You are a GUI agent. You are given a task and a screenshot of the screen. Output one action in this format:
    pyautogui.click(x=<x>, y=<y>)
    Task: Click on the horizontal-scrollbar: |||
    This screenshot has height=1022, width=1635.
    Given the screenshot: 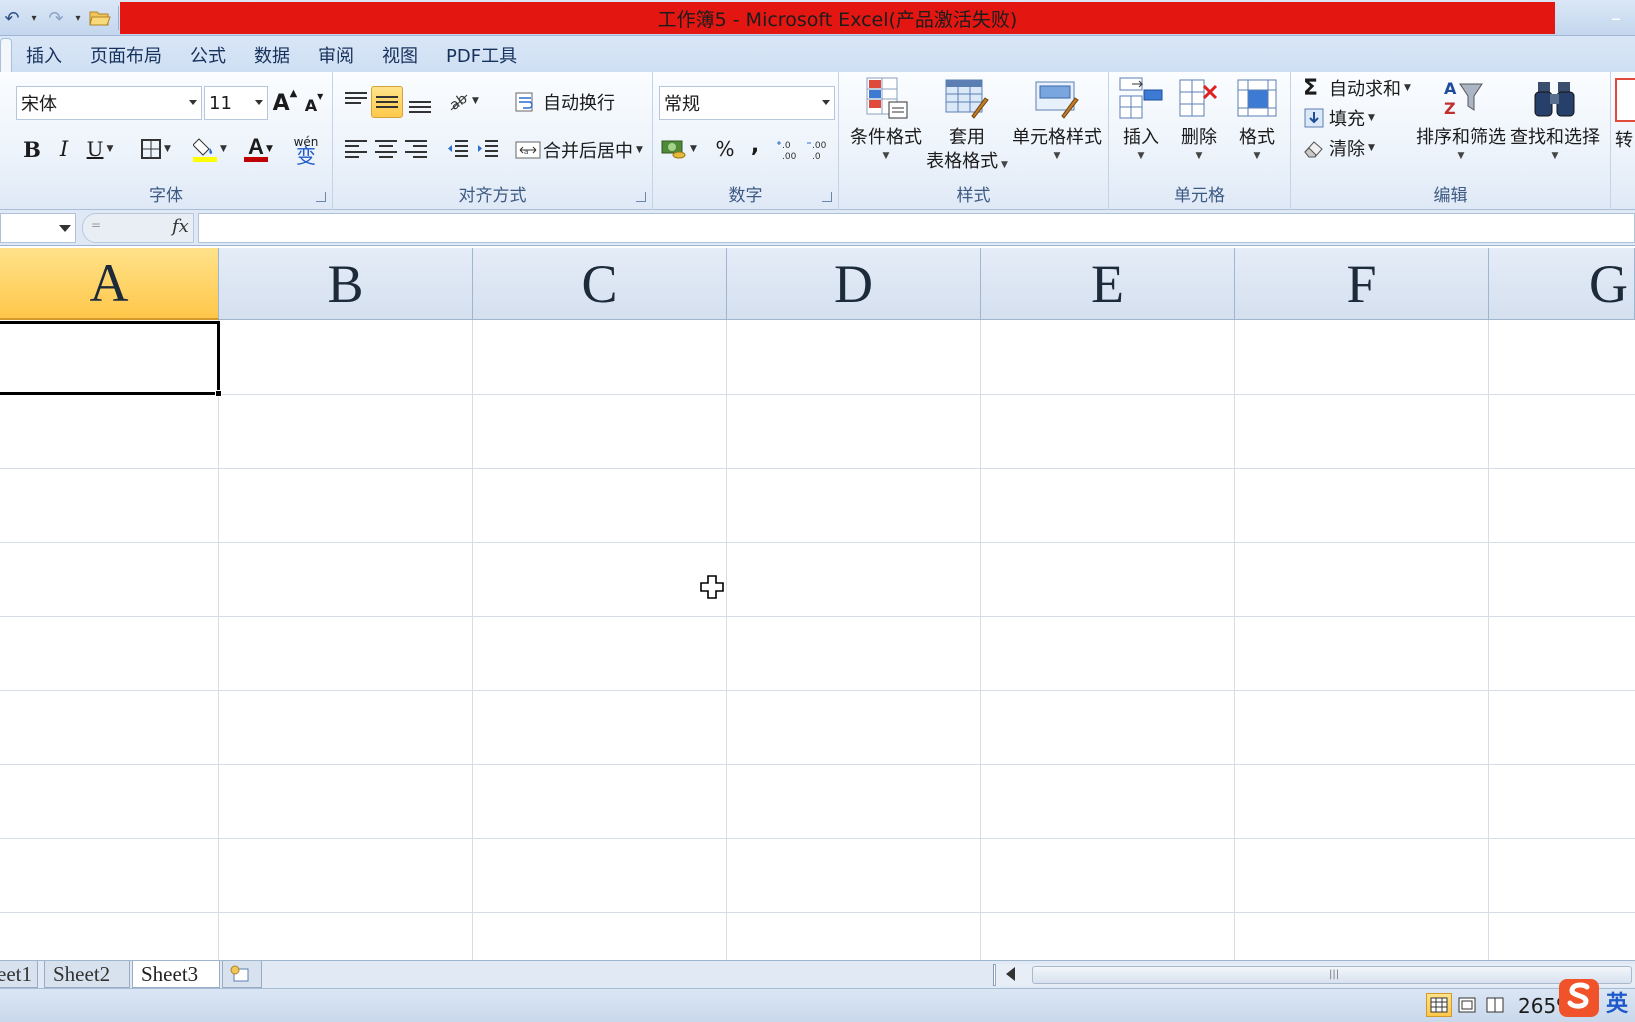 What is the action you would take?
    pyautogui.click(x=1315, y=975)
    